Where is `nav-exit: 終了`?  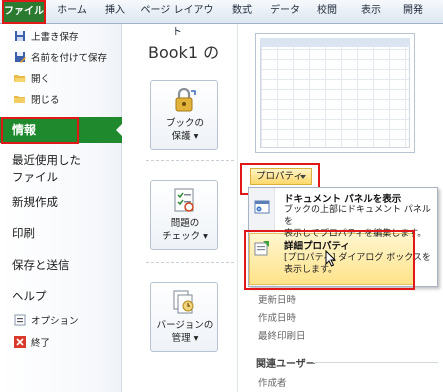 nav-exit: 終了 is located at coordinates (32, 344).